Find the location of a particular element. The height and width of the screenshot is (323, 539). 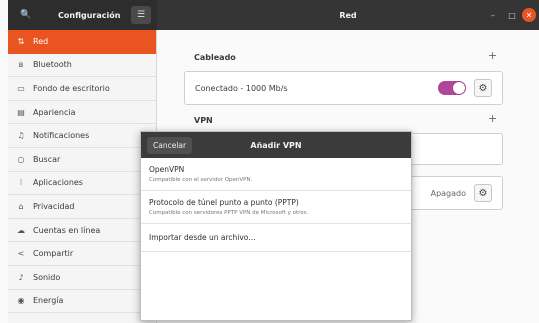

network-icon: ⇅ is located at coordinates (21, 41).